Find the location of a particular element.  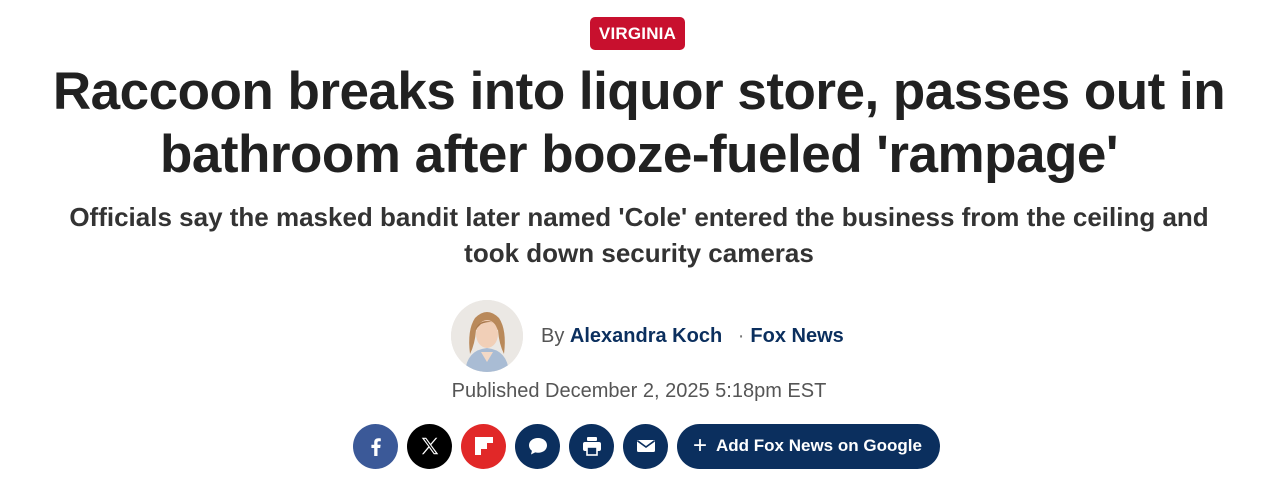

byline: By Alexandra Koch · Fox News is located at coordinates (692, 336).